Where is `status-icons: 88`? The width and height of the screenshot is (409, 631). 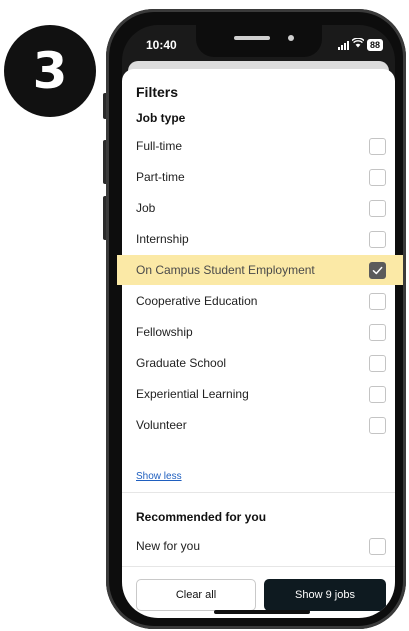 status-icons: 88 is located at coordinates (360, 44).